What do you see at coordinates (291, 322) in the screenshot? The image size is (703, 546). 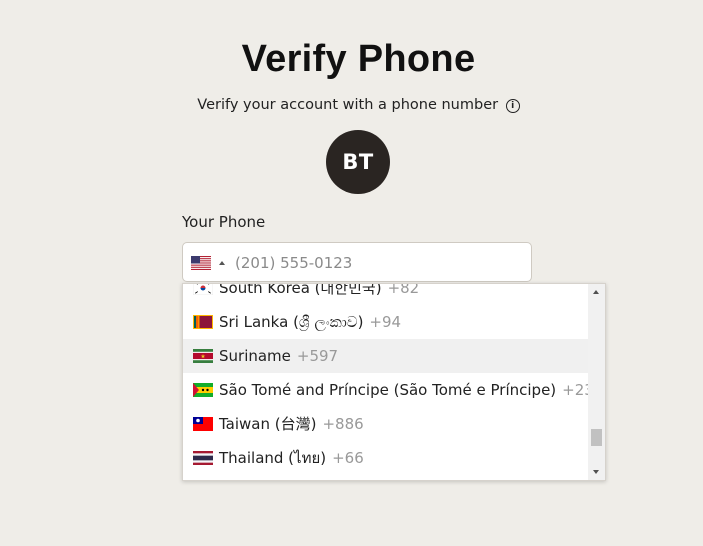 I see `country-name: Sri Lanka (ශ්‍රී ලංකාව)` at bounding box center [291, 322].